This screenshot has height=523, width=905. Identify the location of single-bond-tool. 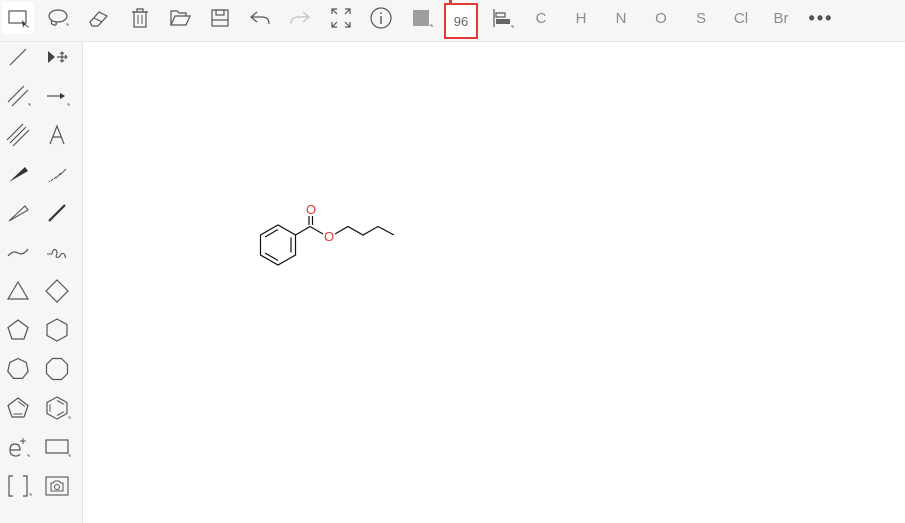
(18, 57).